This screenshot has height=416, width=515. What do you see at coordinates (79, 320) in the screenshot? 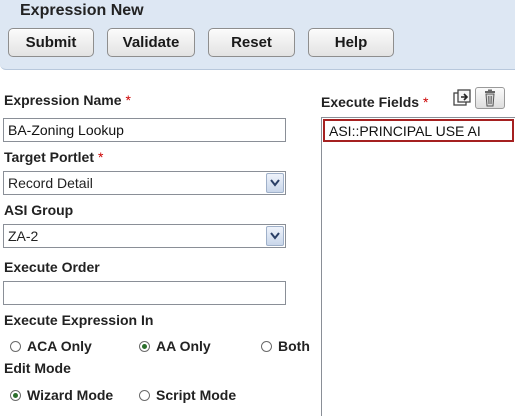
I see `execute-expression-in-label: Execute Expression In` at bounding box center [79, 320].